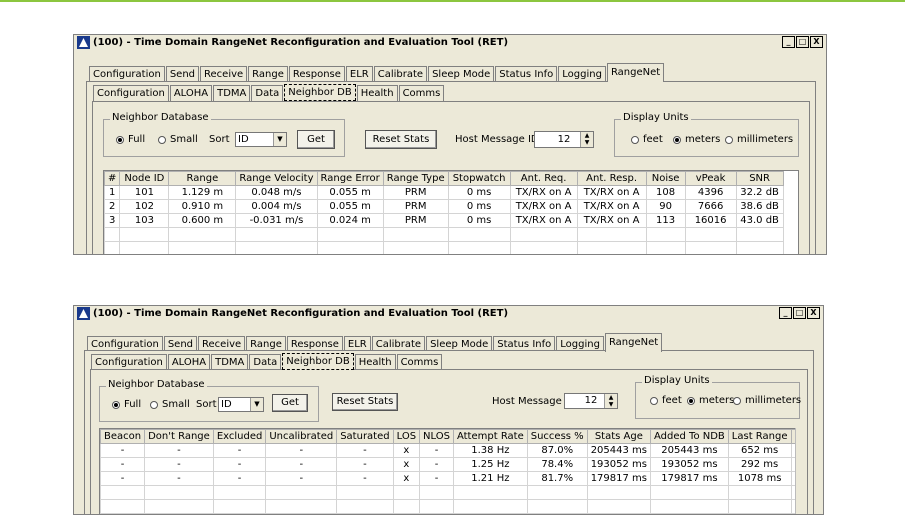 Image resolution: width=905 pixels, height=515 pixels. What do you see at coordinates (689, 436) in the screenshot?
I see `column-header: Added To NDB` at bounding box center [689, 436].